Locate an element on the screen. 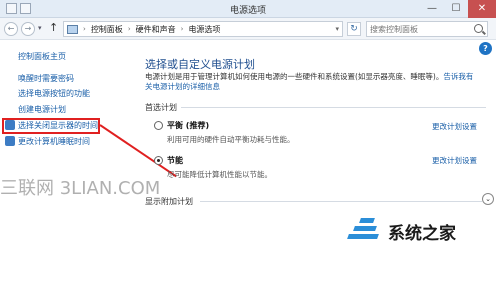 Image resolution: width=496 pixels, height=282 pixels. more-plans-divider is located at coordinates (341, 201).